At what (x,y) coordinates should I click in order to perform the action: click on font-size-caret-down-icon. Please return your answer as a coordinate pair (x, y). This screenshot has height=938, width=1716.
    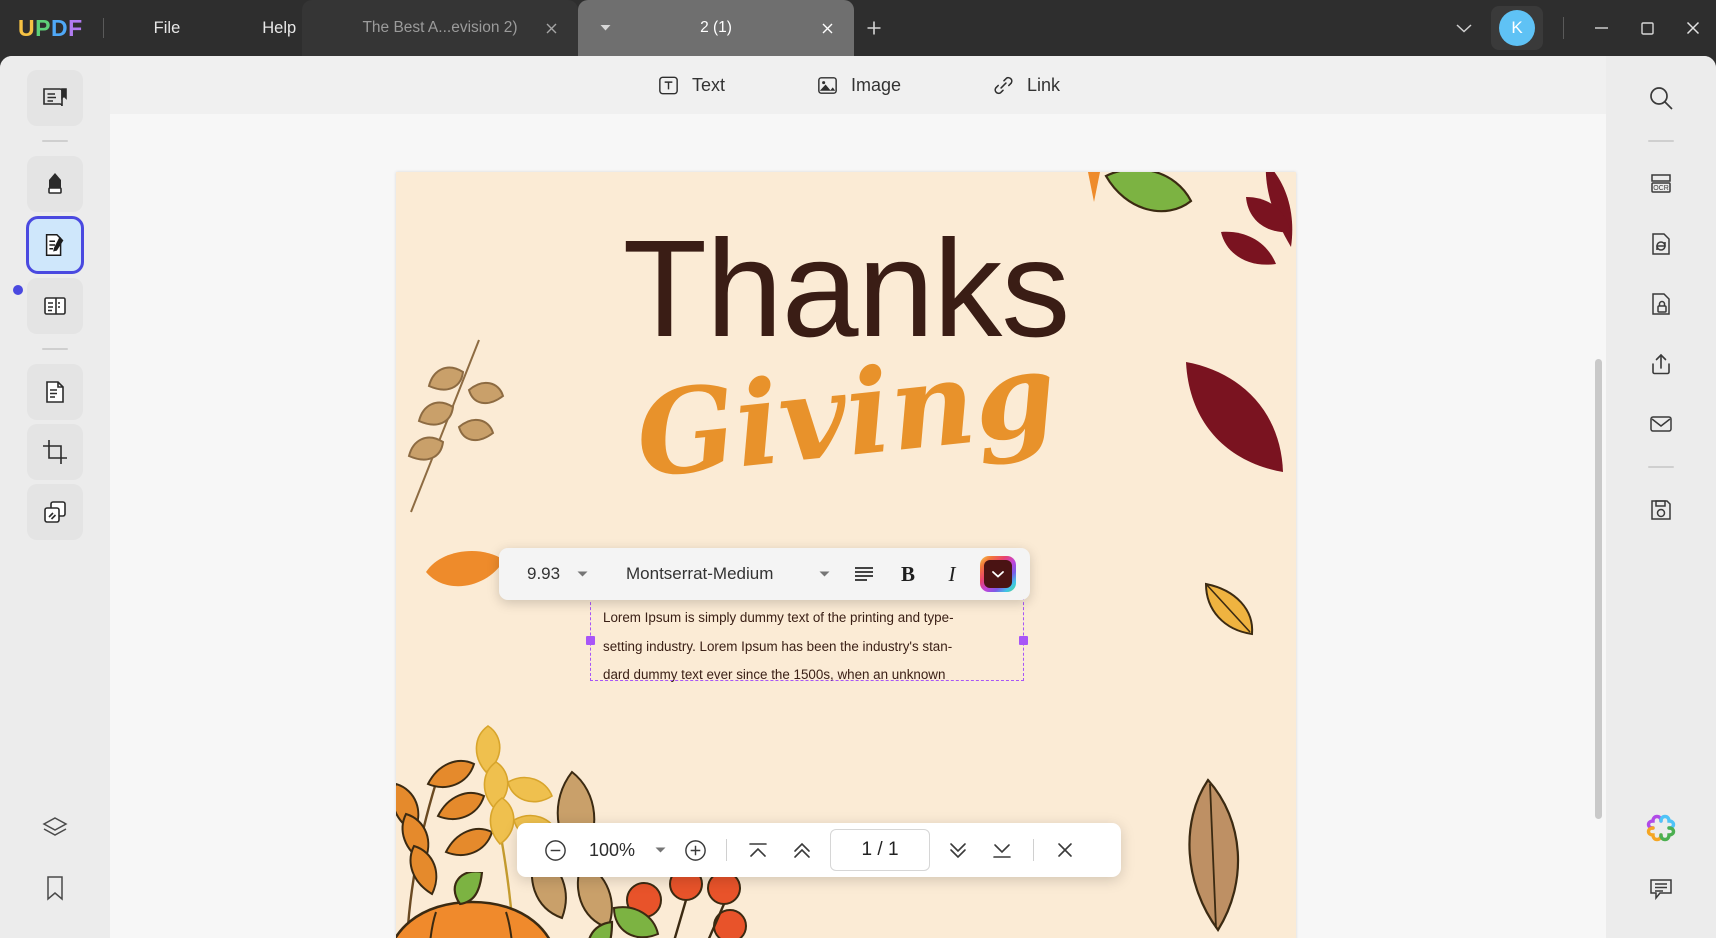
    Looking at the image, I should click on (582, 574).